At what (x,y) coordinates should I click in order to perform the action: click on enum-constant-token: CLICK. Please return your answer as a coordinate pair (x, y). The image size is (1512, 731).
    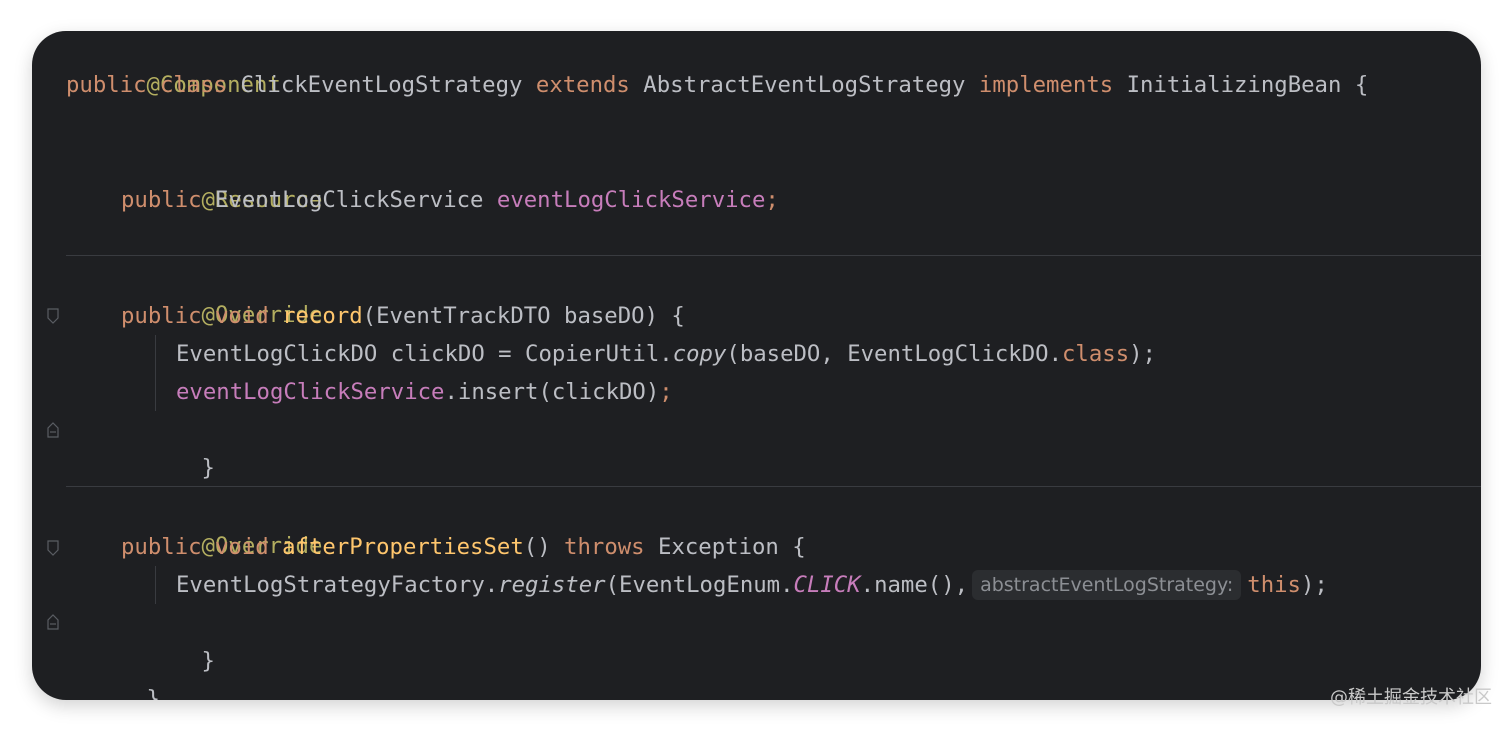
    Looking at the image, I should click on (827, 585).